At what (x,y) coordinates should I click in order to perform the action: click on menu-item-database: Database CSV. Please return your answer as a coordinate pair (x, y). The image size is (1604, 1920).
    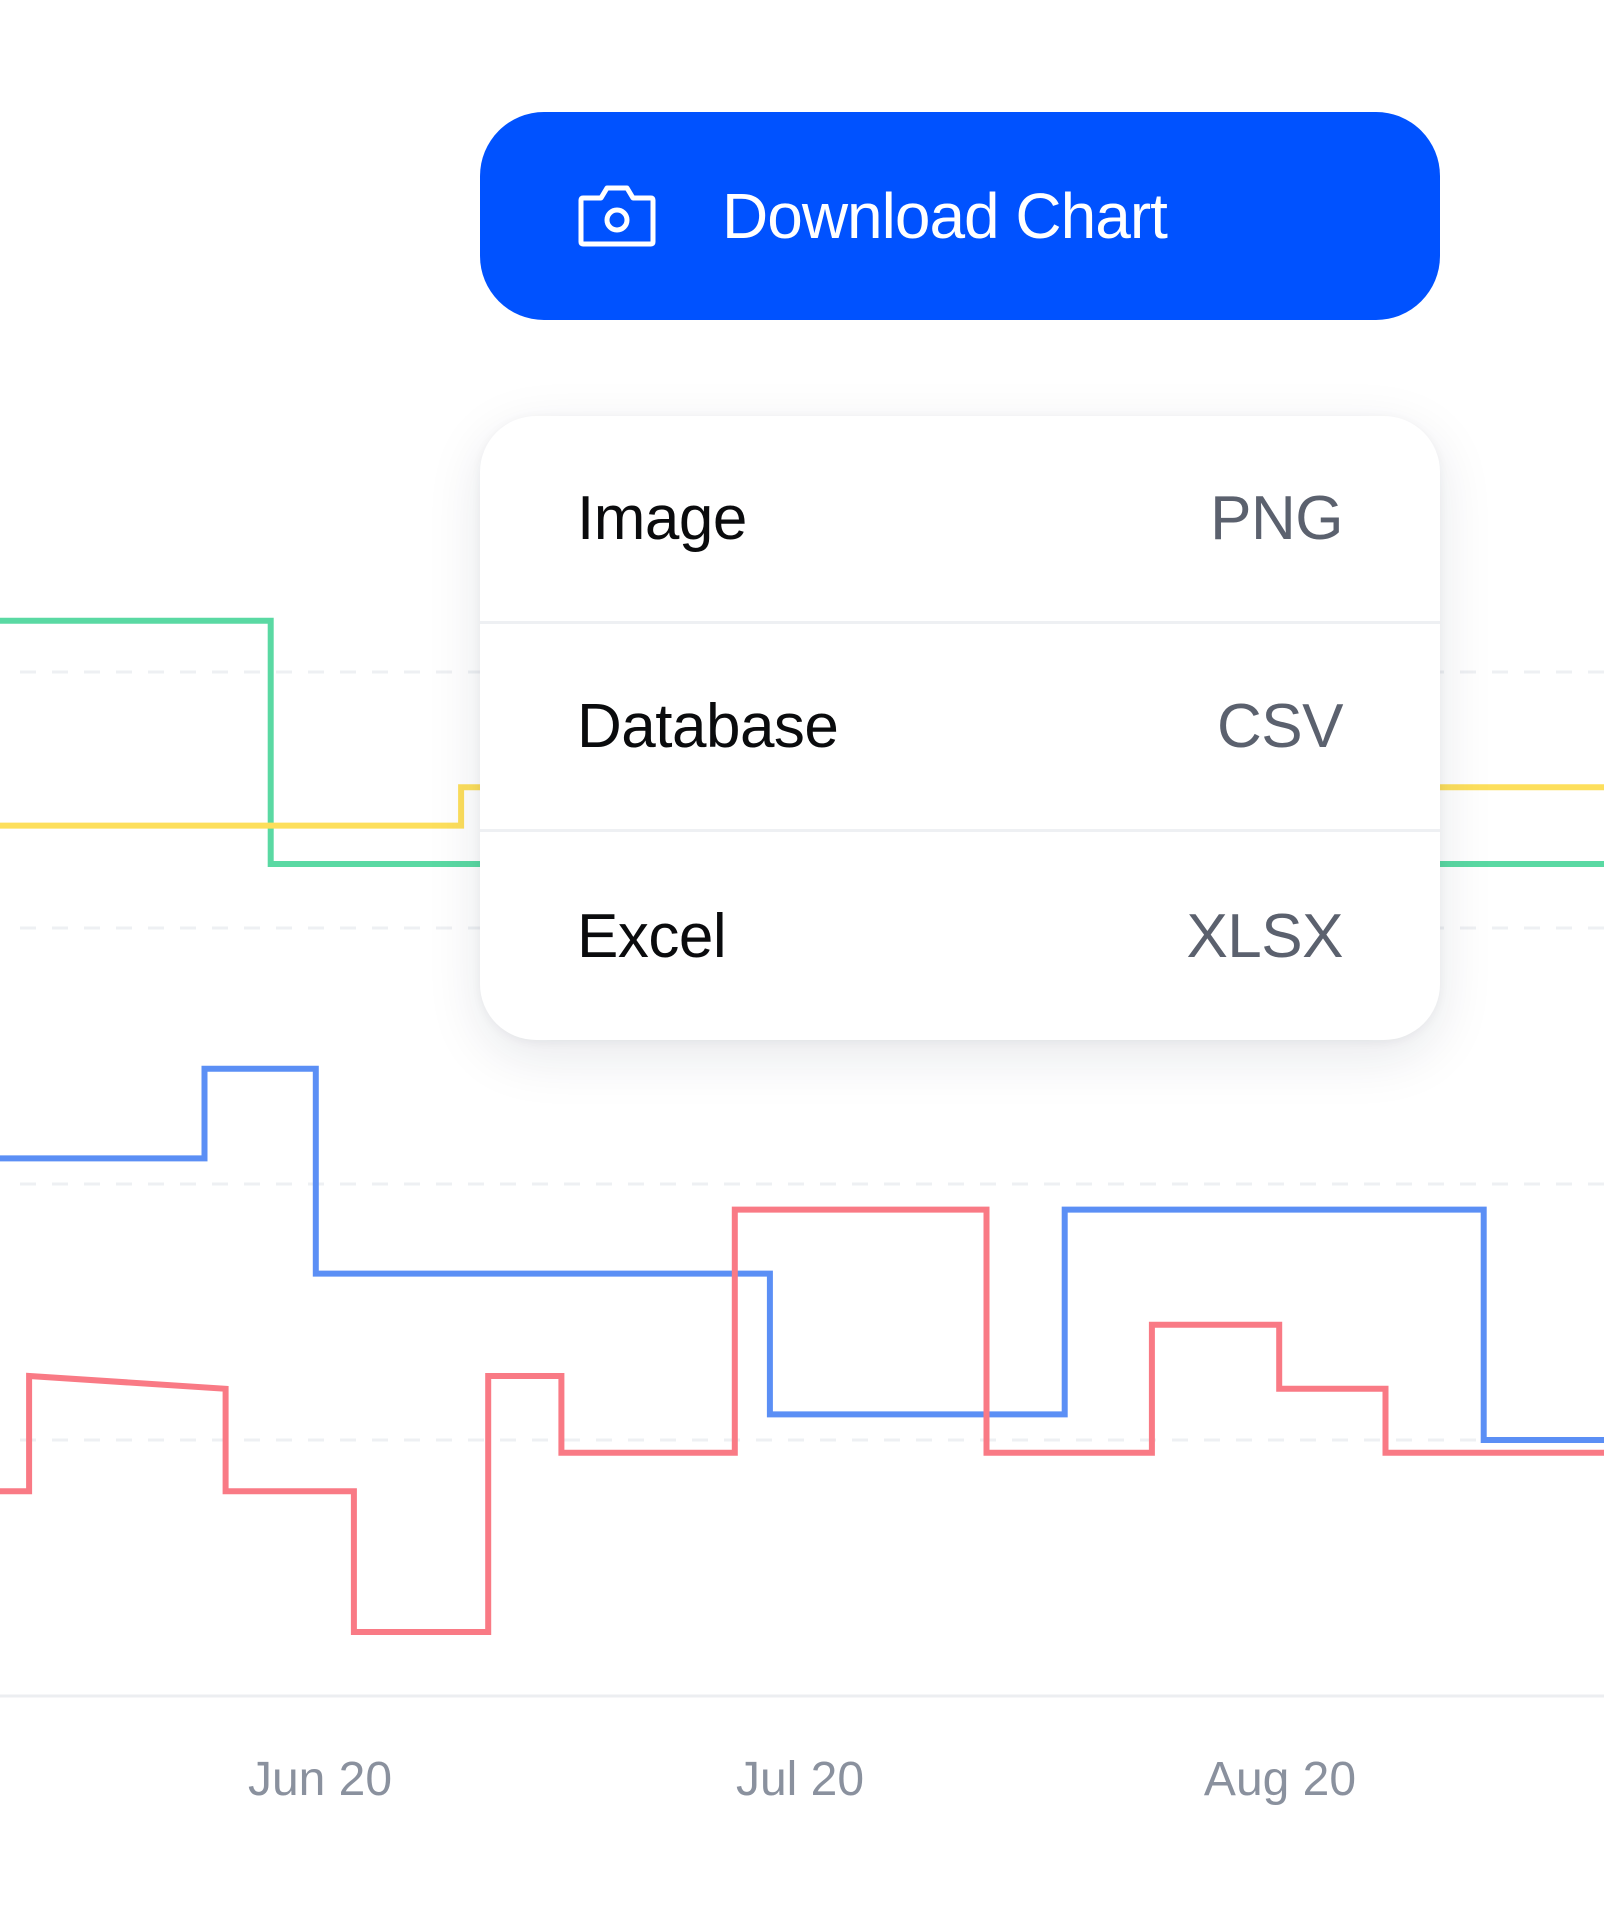
    Looking at the image, I should click on (960, 728).